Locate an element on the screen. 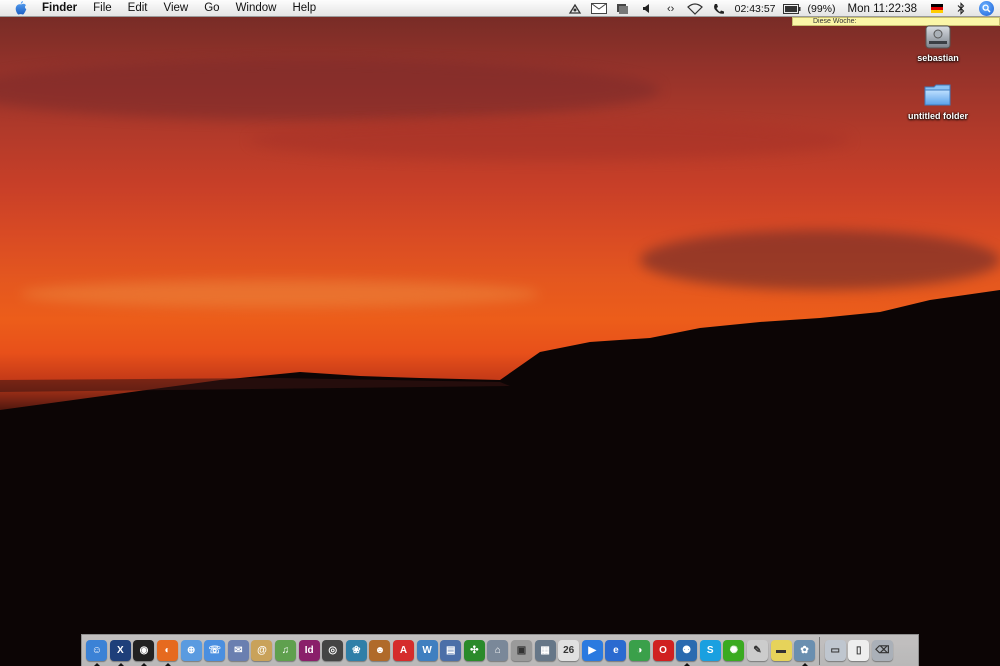 The image size is (1000, 666). desktop-icon-label: sebastian is located at coordinates (938, 58).